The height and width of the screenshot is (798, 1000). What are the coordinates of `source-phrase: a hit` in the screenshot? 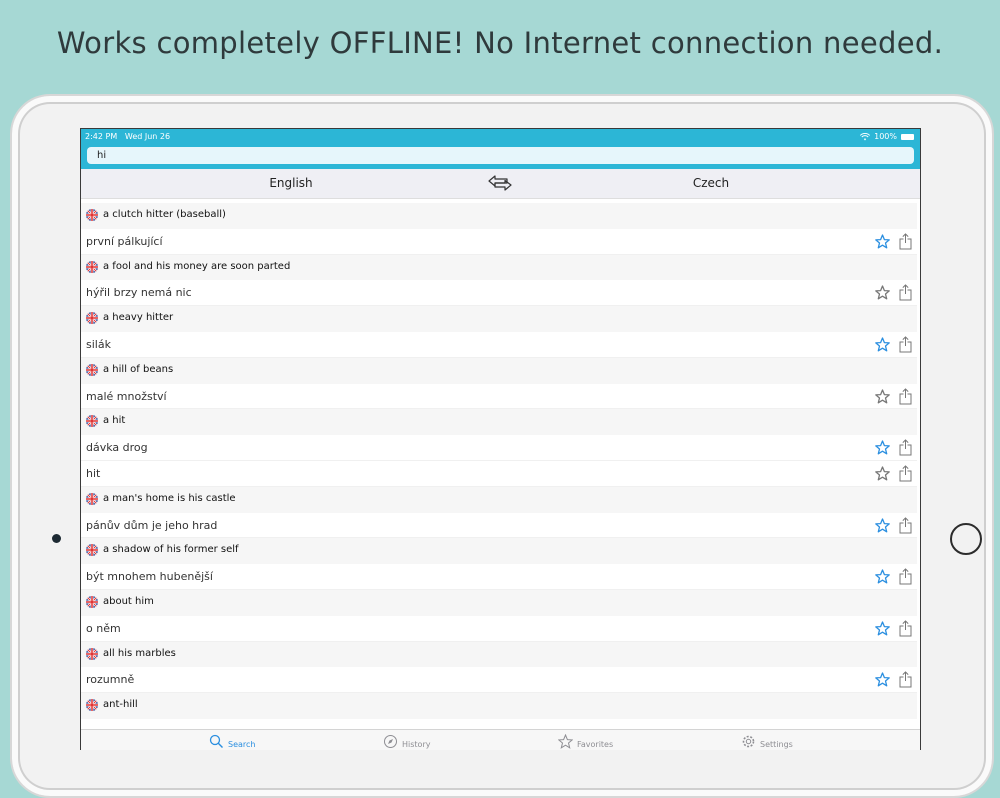 It's located at (114, 421).